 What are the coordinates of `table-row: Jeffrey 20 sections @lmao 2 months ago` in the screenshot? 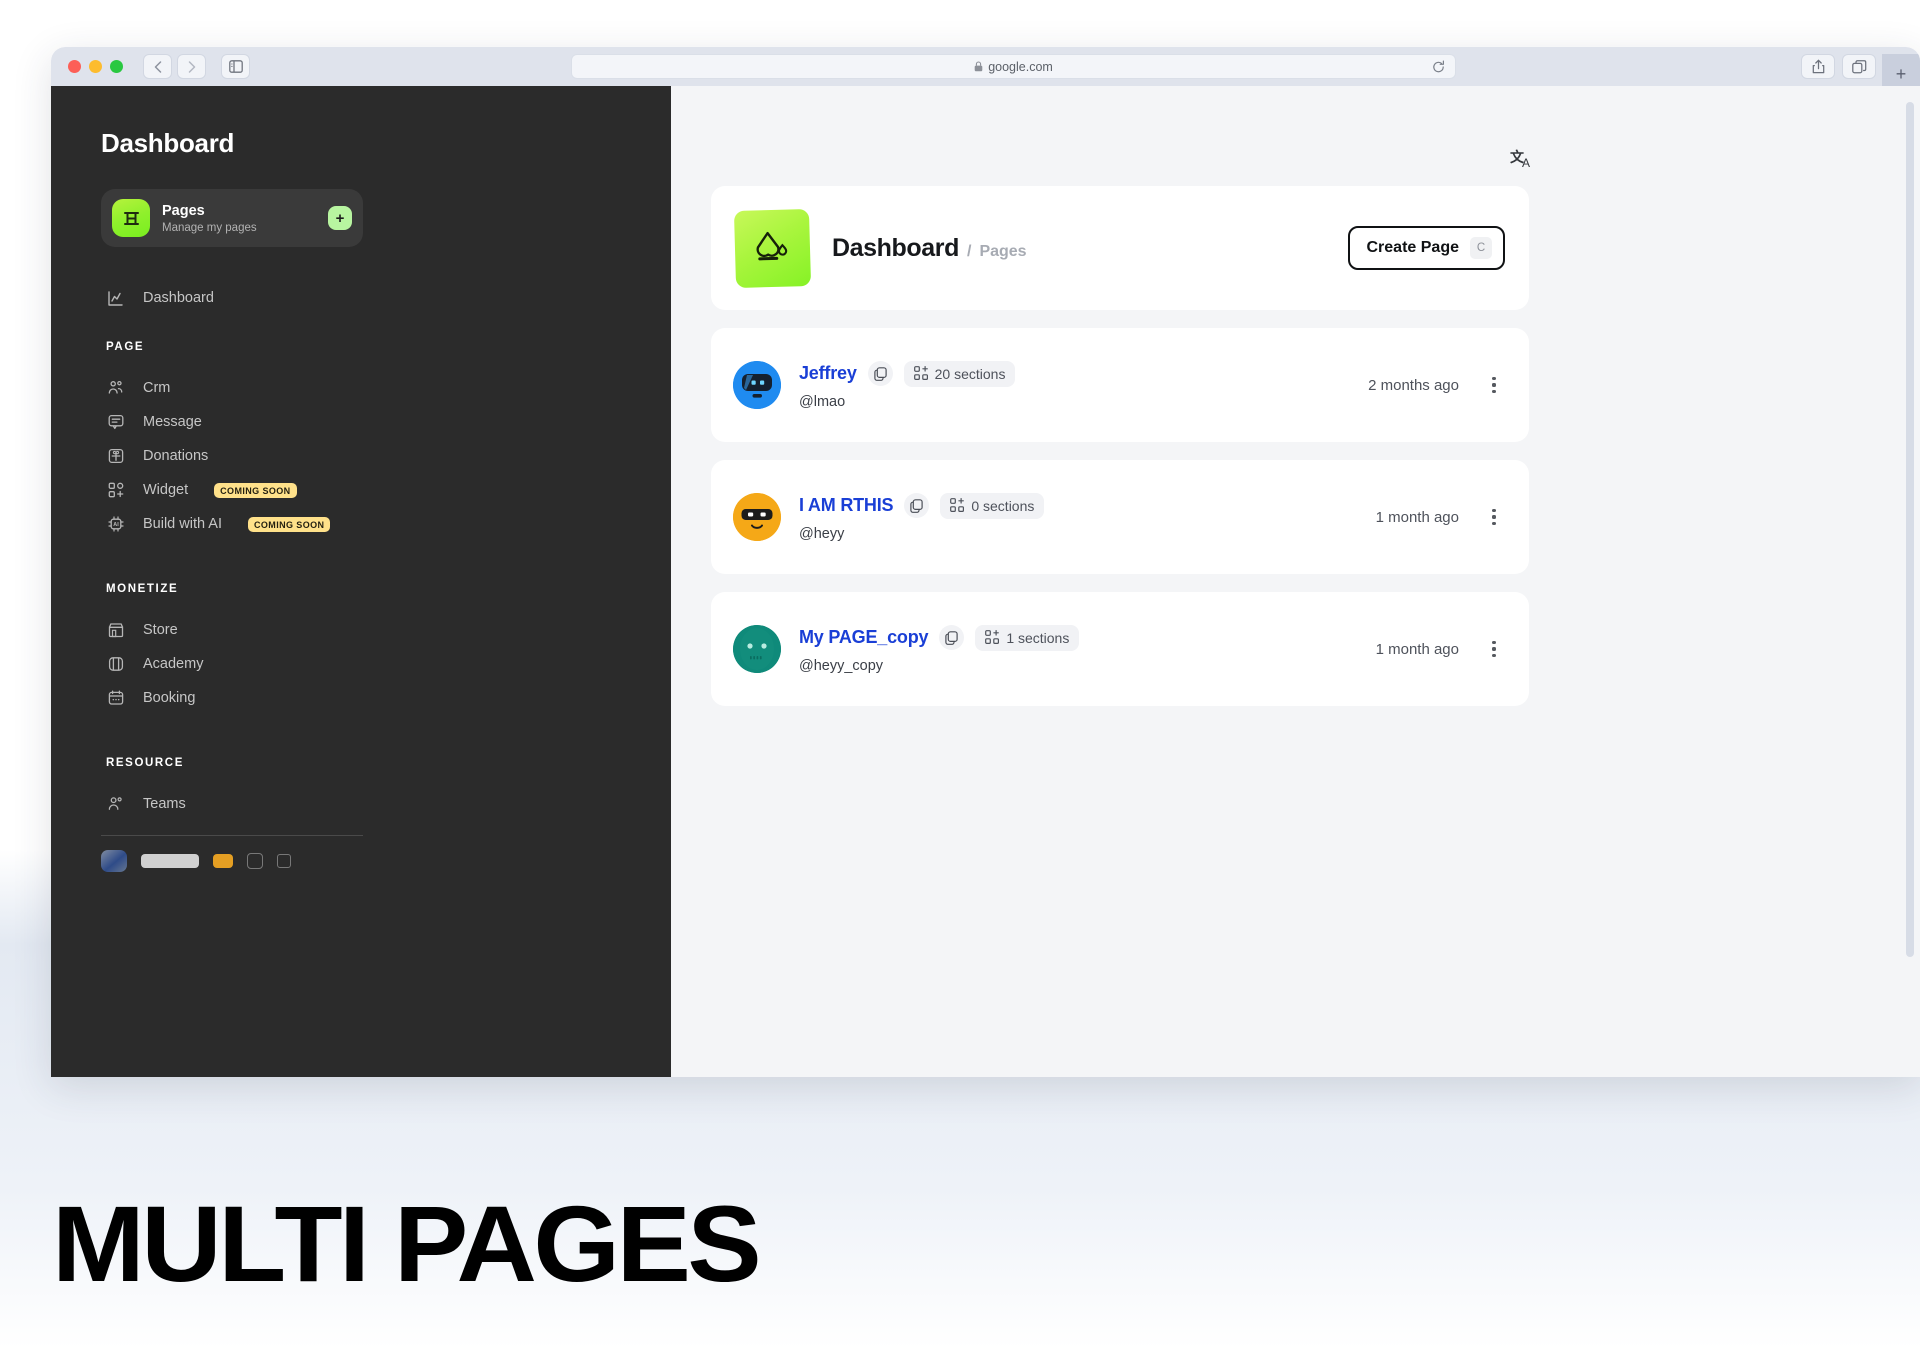 It's located at (1120, 385).